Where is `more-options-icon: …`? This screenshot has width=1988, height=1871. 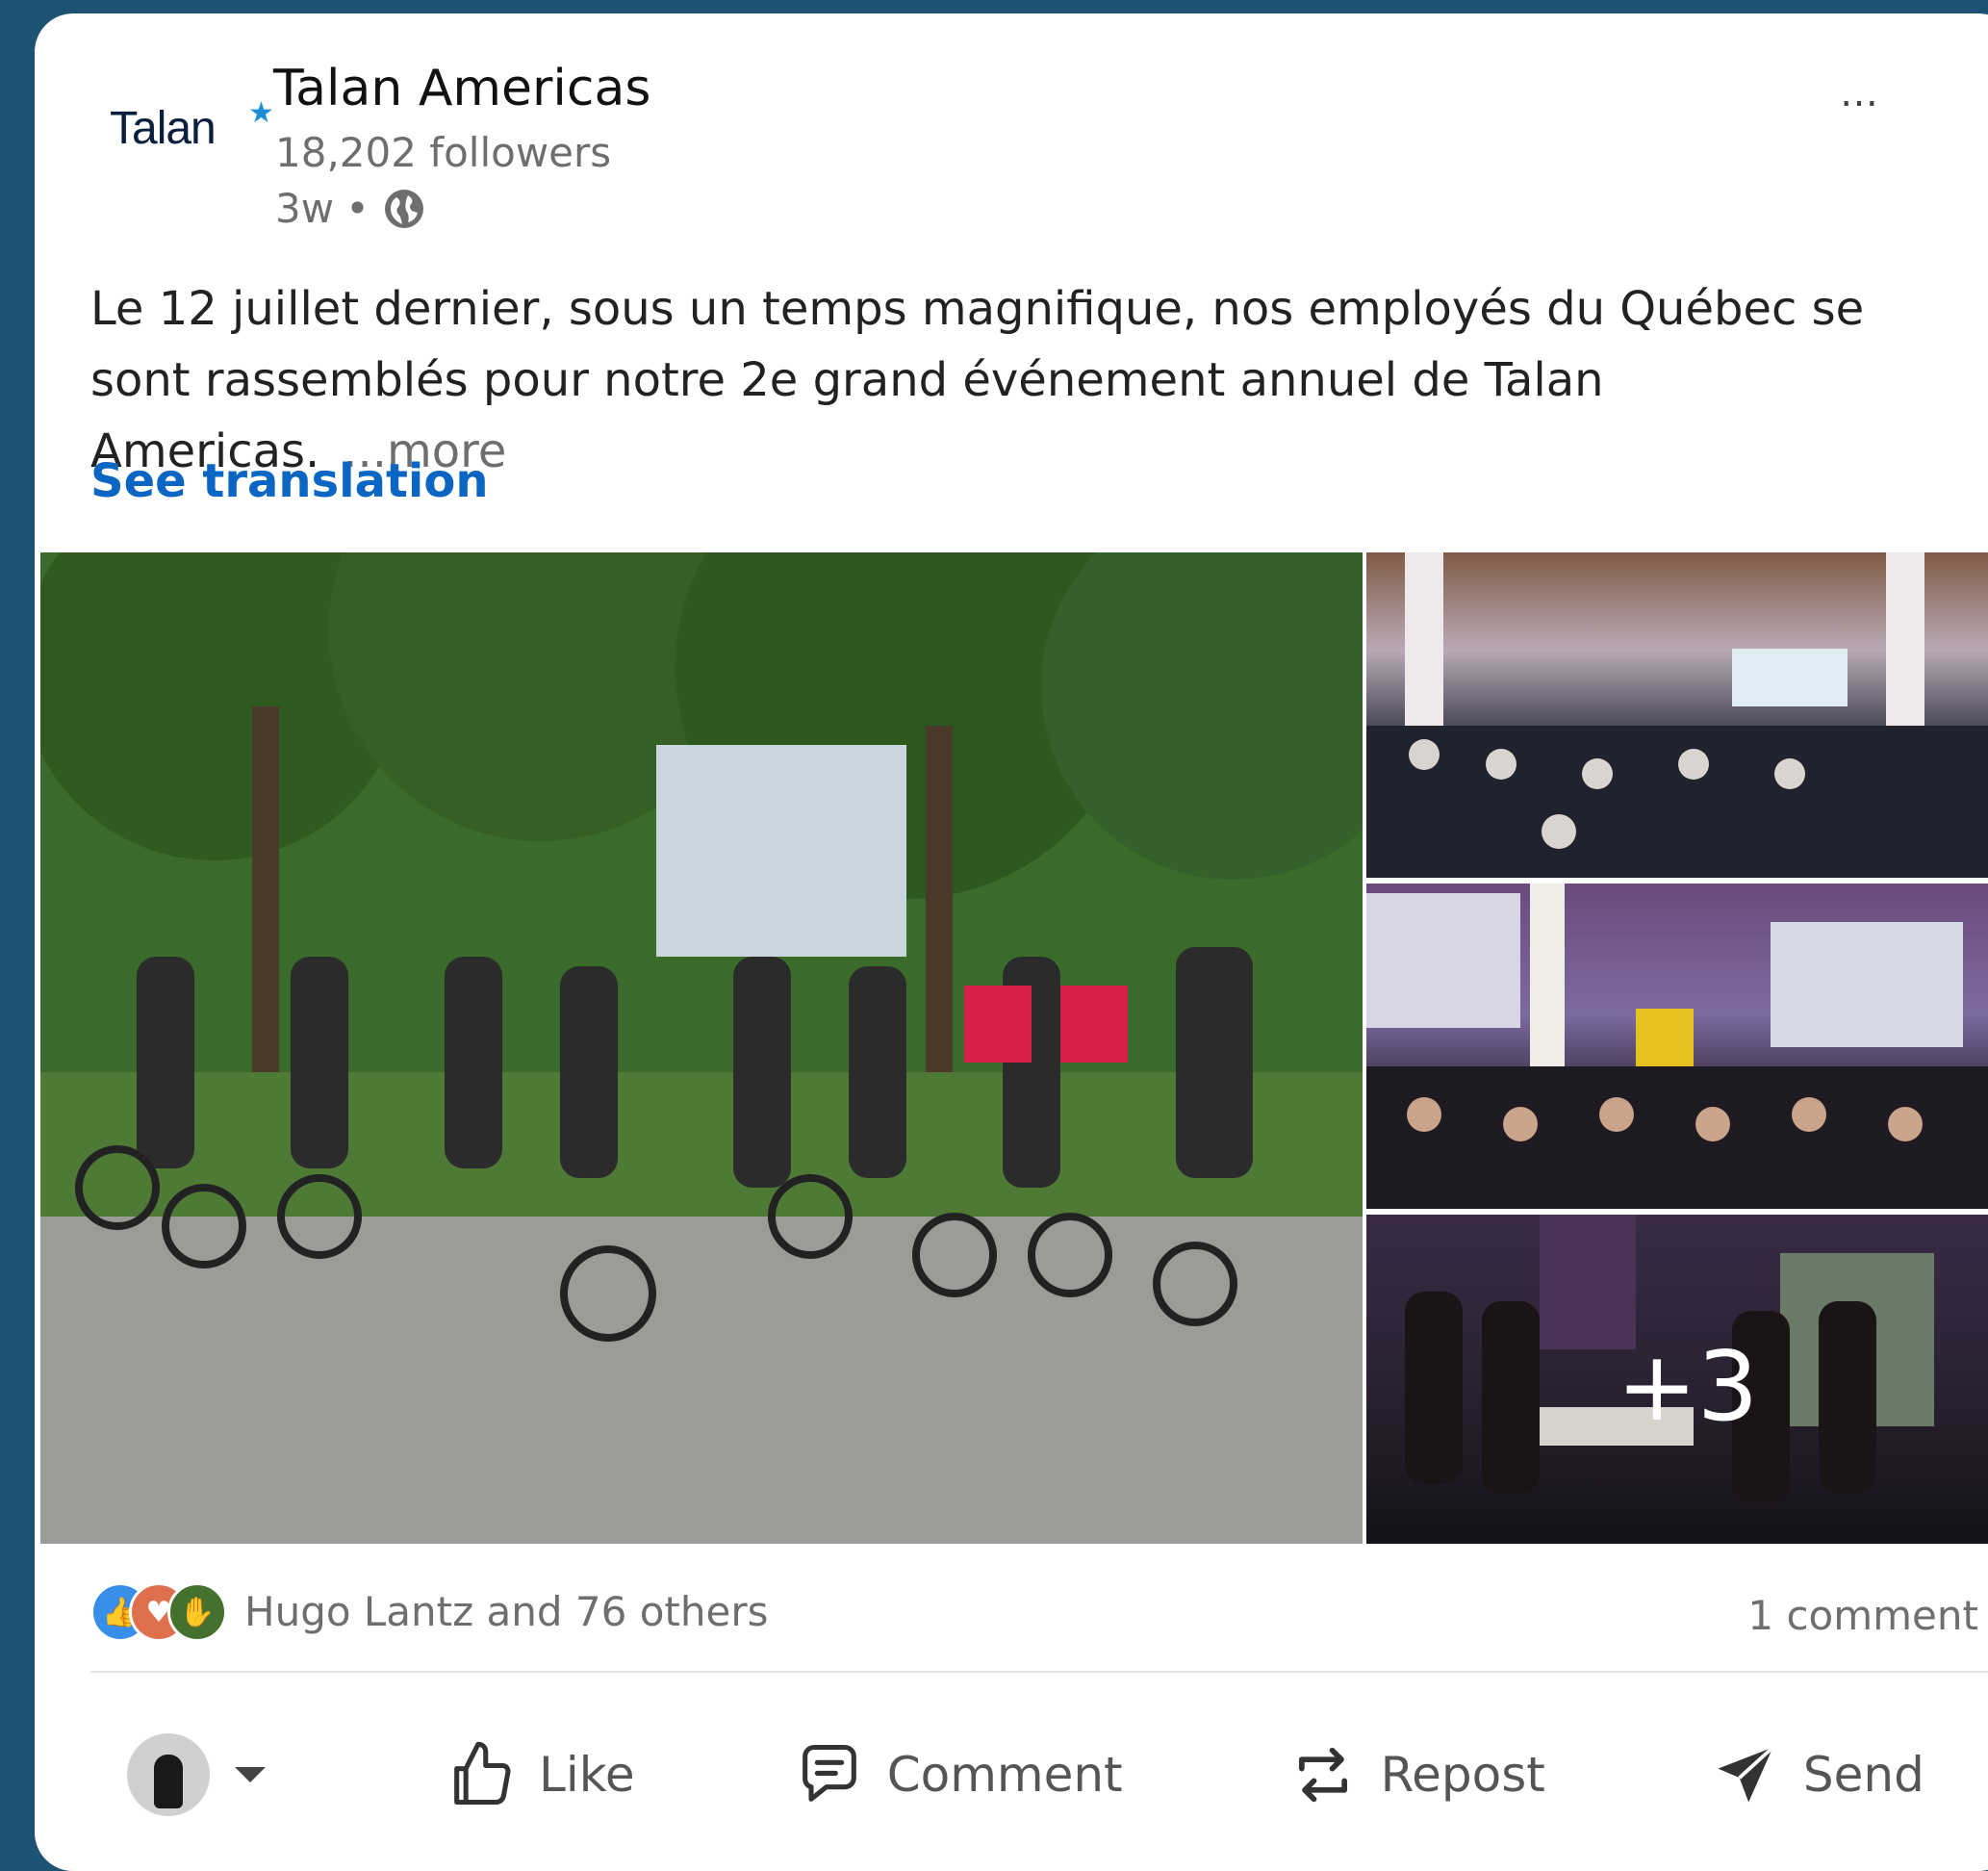 more-options-icon: … is located at coordinates (1861, 93).